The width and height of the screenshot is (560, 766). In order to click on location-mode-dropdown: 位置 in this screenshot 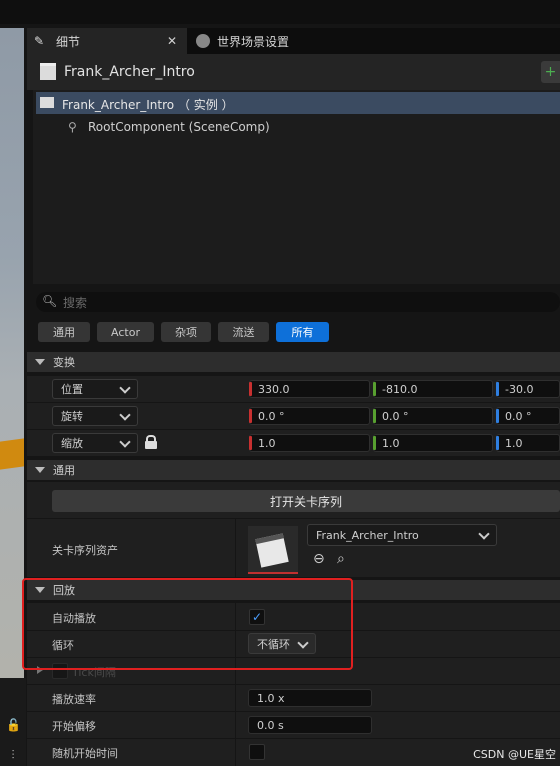, I will do `click(95, 389)`.